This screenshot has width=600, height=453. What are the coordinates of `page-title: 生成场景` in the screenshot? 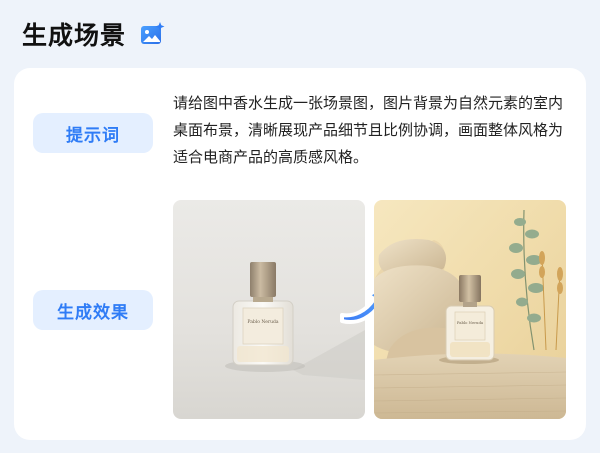 It's located at (74, 35).